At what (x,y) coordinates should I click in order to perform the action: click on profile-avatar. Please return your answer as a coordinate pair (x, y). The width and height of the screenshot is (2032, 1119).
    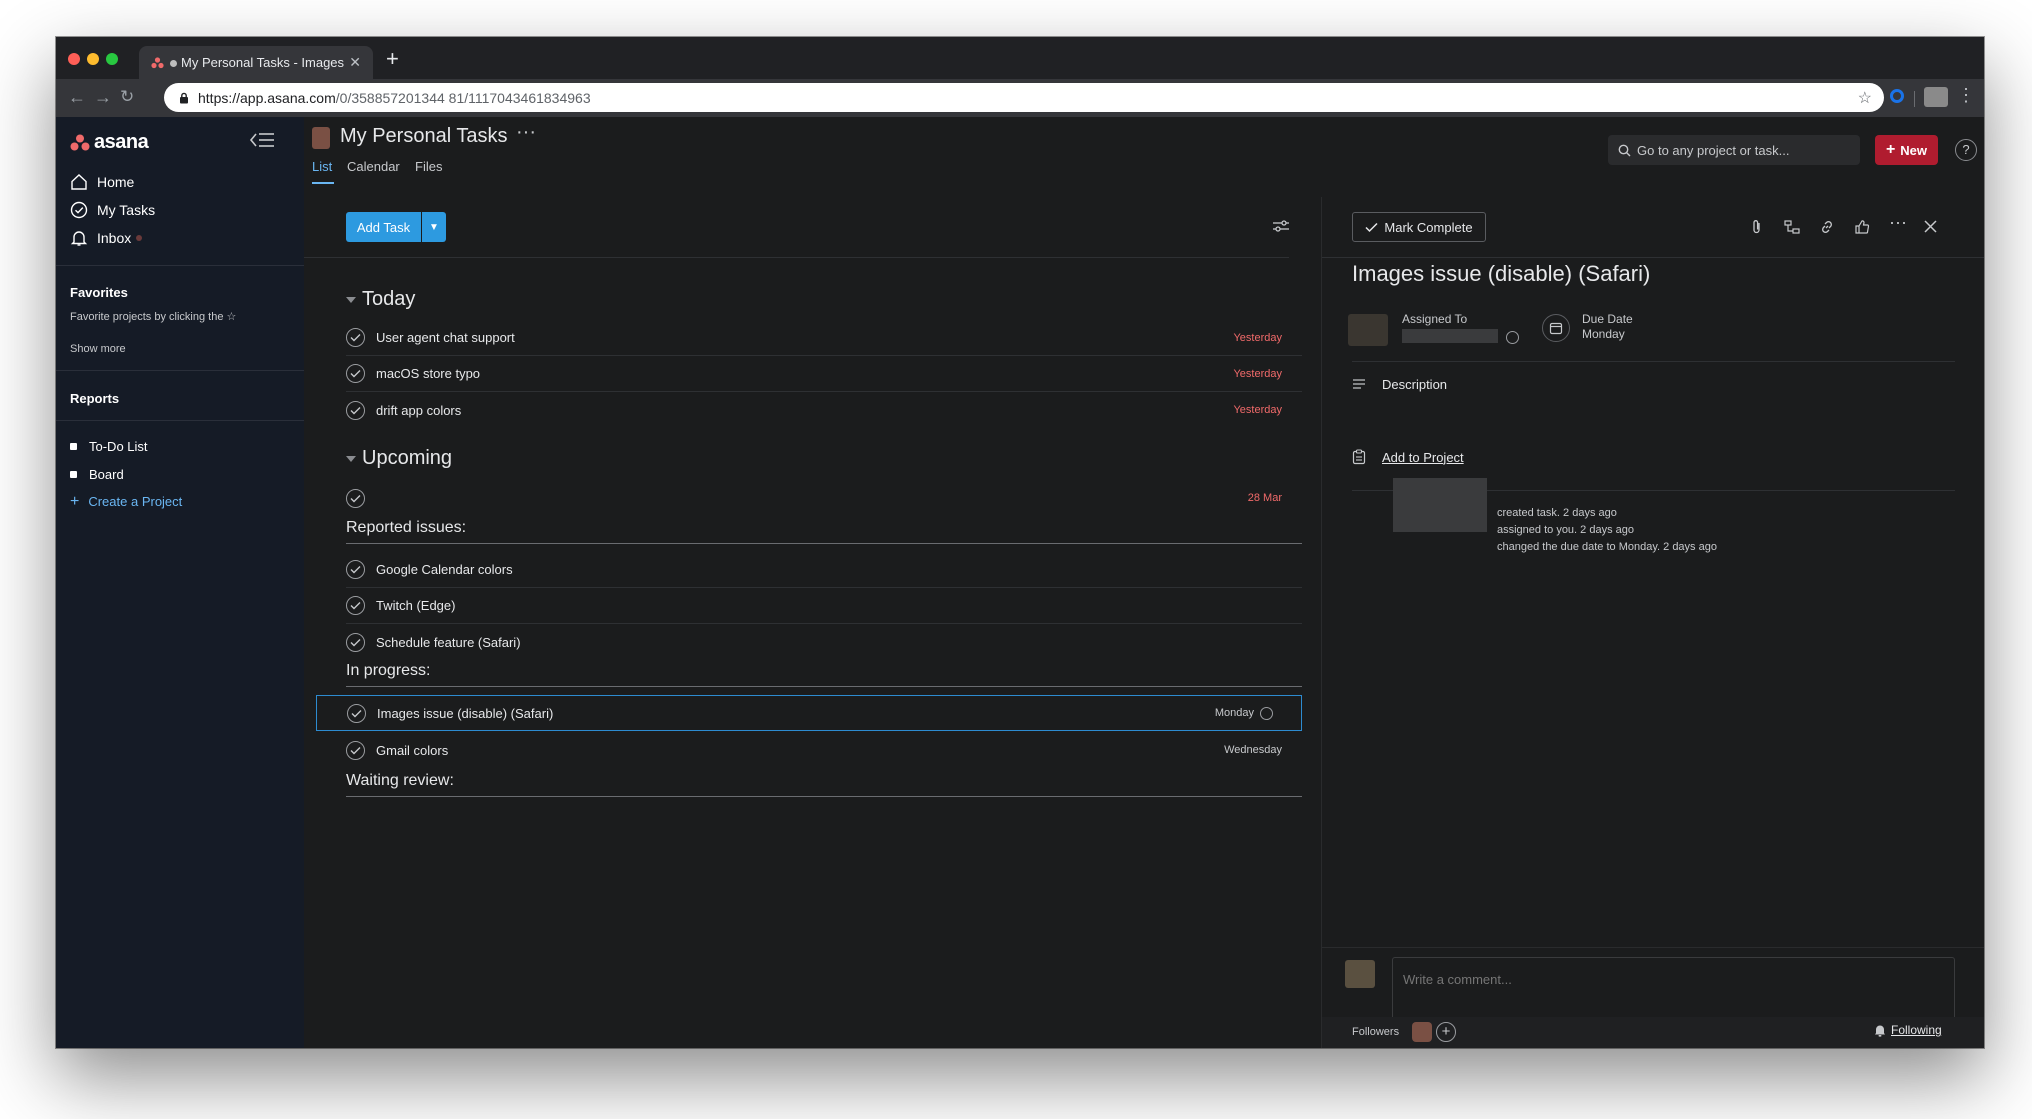
    Looking at the image, I should click on (1936, 97).